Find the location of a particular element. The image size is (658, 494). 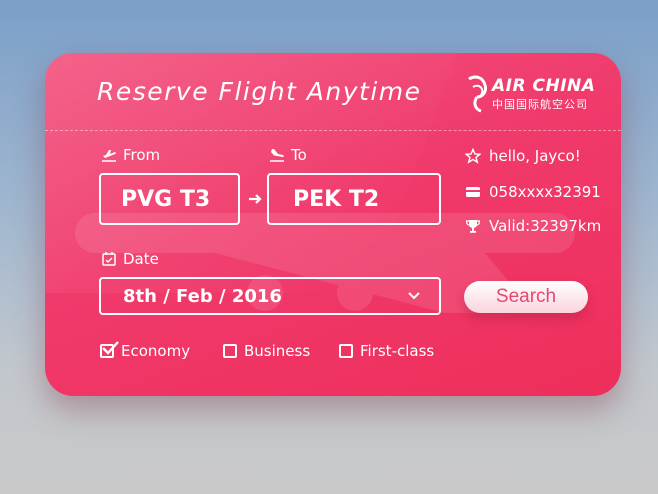

brand-subtitle: 中国国际航空公司 is located at coordinates (540, 104).